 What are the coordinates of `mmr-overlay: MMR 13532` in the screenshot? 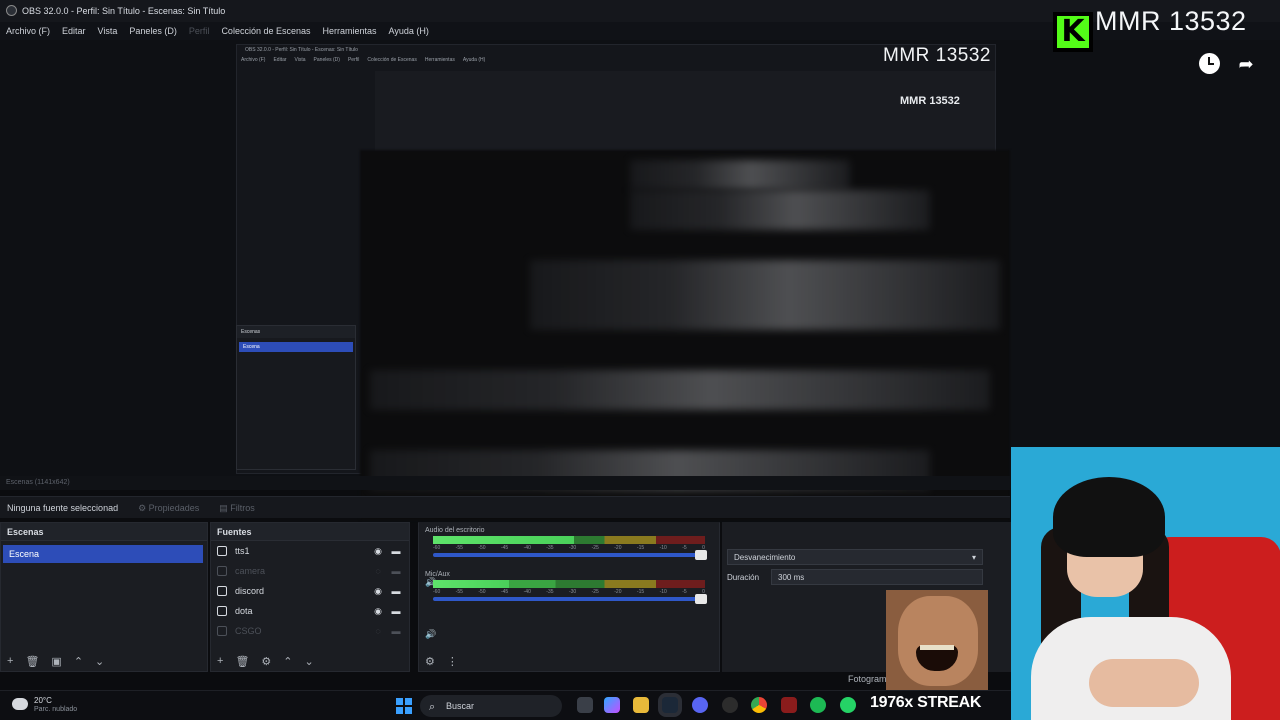 It's located at (1171, 21).